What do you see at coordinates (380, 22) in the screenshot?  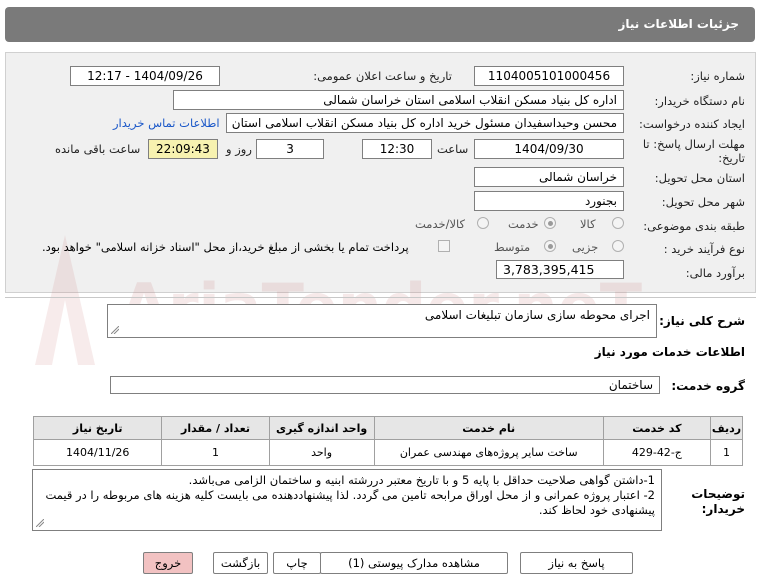 I see `page-header: جزئیات اطلاعات نیاز` at bounding box center [380, 22].